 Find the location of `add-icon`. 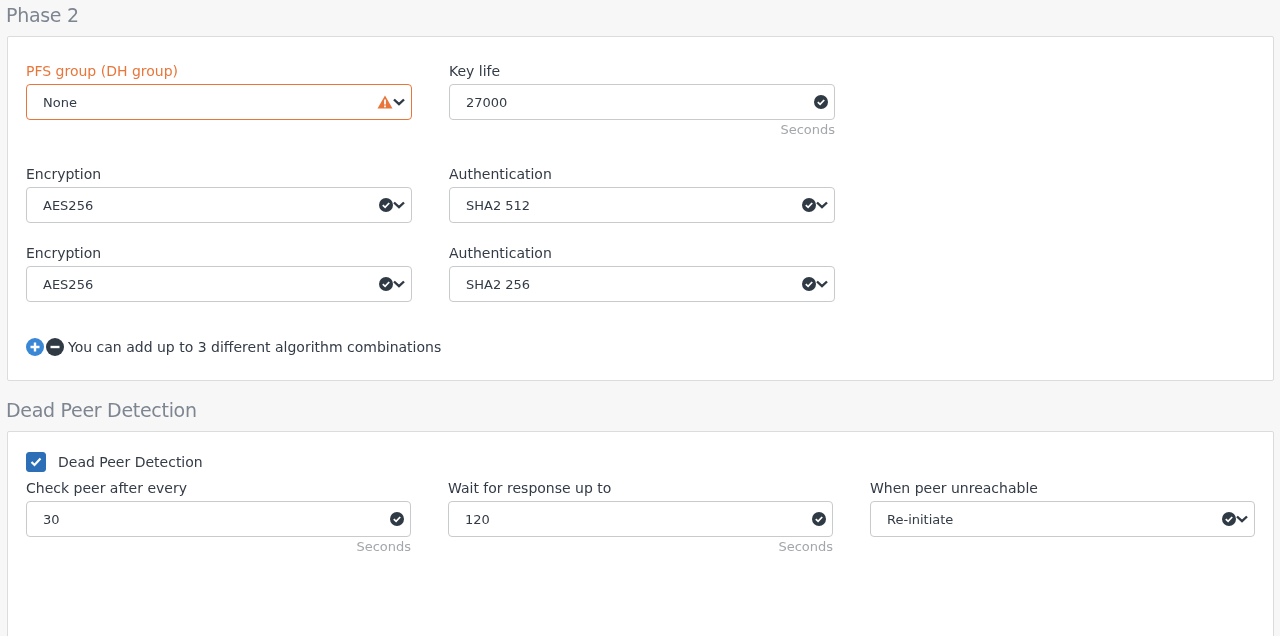

add-icon is located at coordinates (35, 347).